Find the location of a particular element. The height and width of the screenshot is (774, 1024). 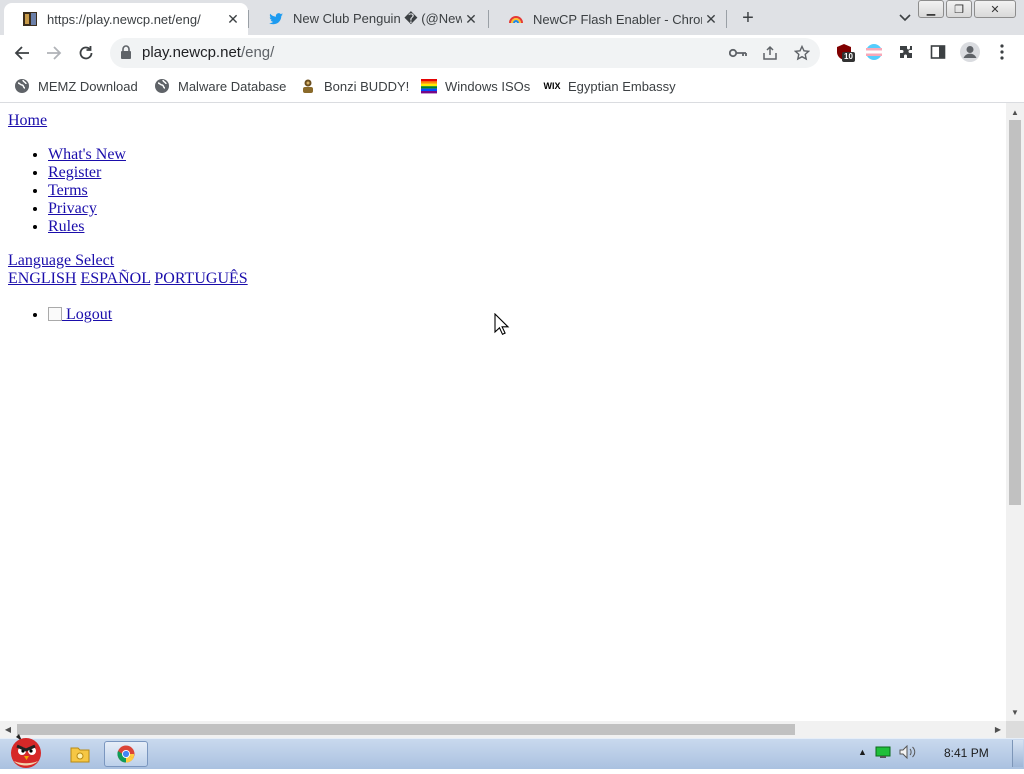

folder-icon is located at coordinates (80, 755).